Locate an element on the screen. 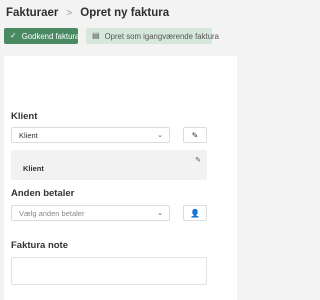 This screenshot has height=300, width=320. other-payer-placeholder: Vælg anden betaler is located at coordinates (52, 213).